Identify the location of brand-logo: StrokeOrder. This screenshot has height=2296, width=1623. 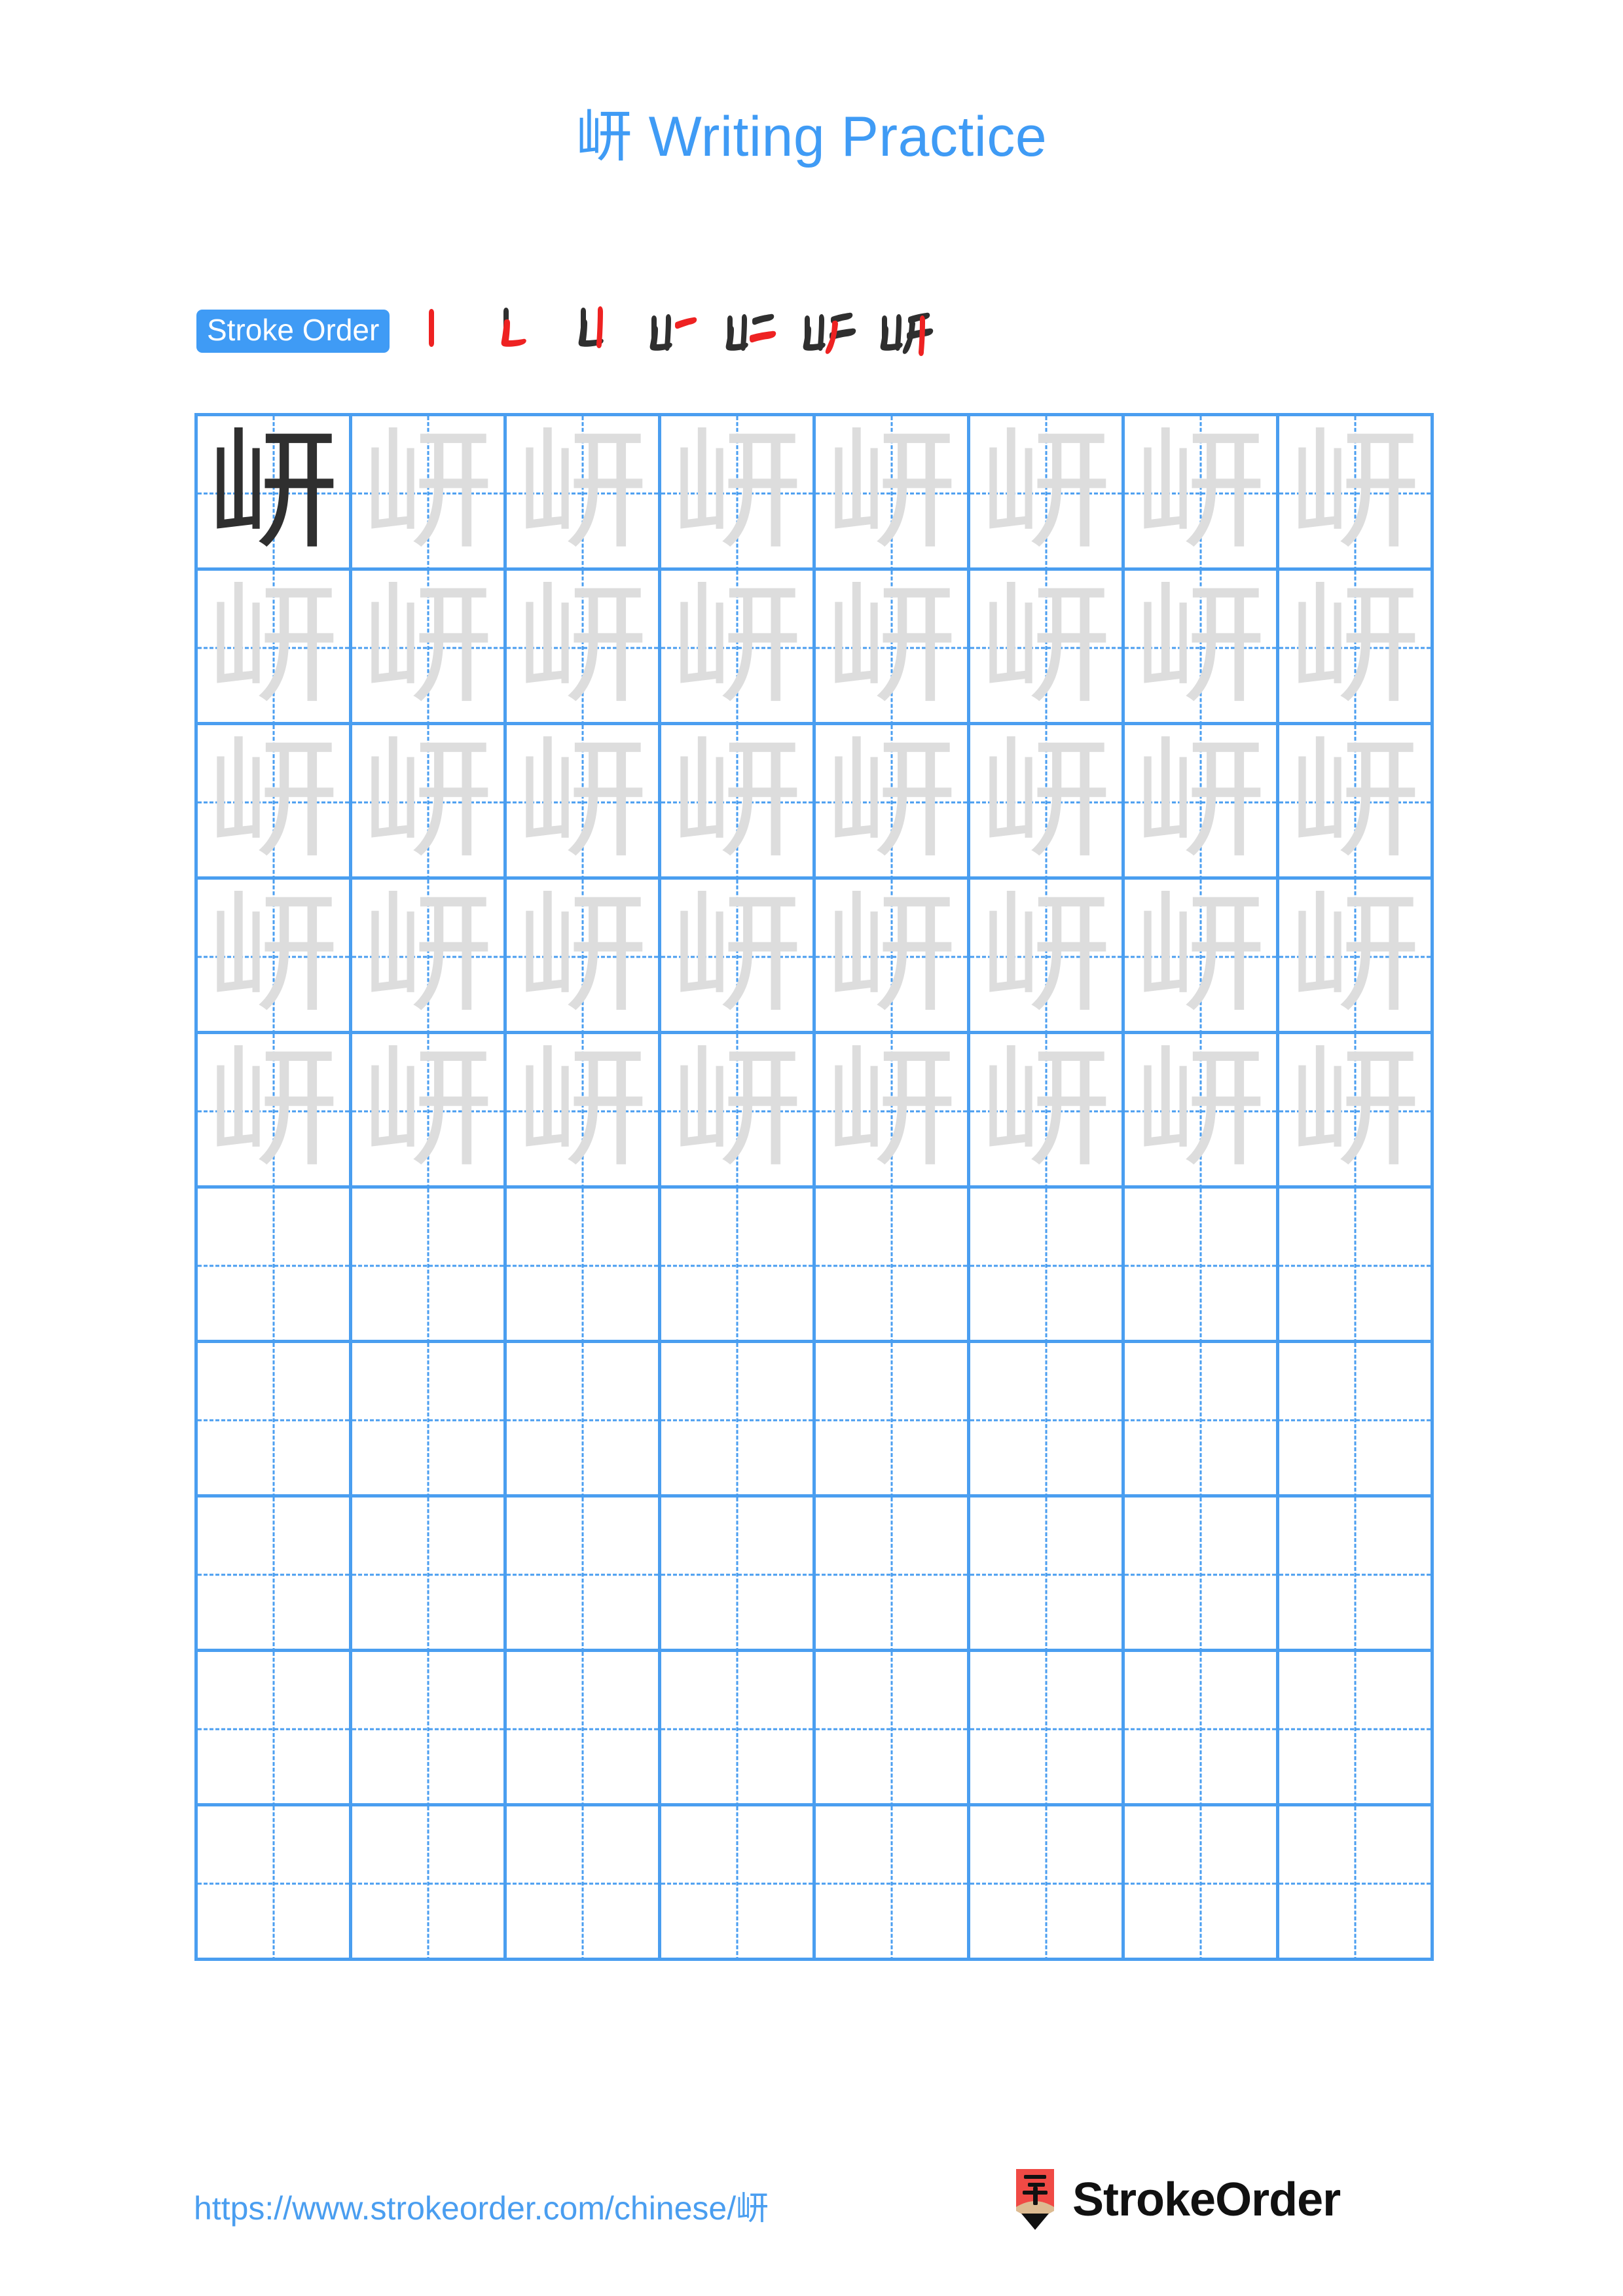
(1177, 2200).